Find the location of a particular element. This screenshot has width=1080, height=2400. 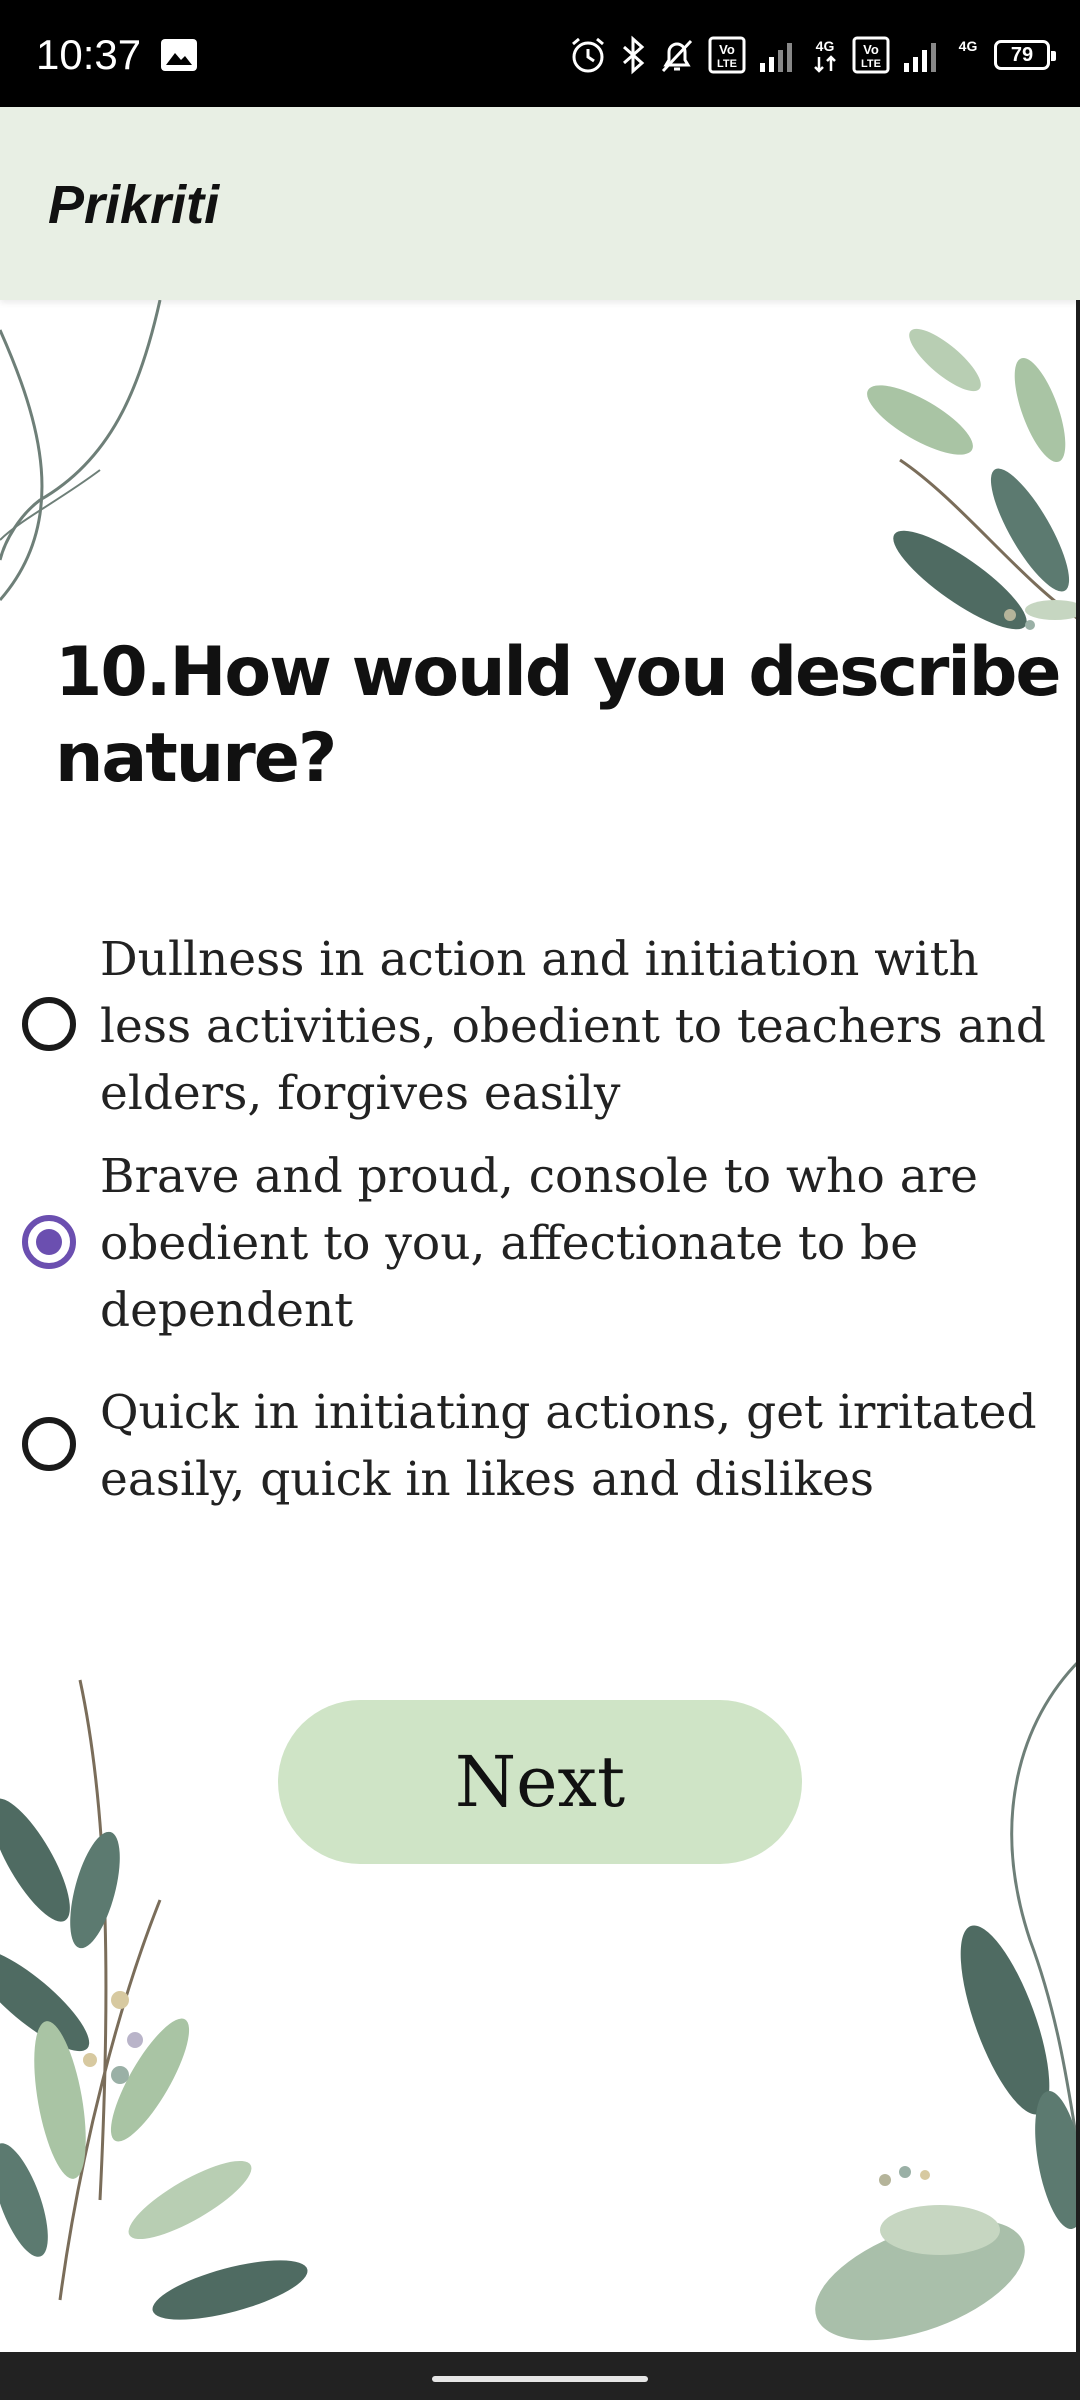

battery-icon: 79 is located at coordinates (1025, 55).